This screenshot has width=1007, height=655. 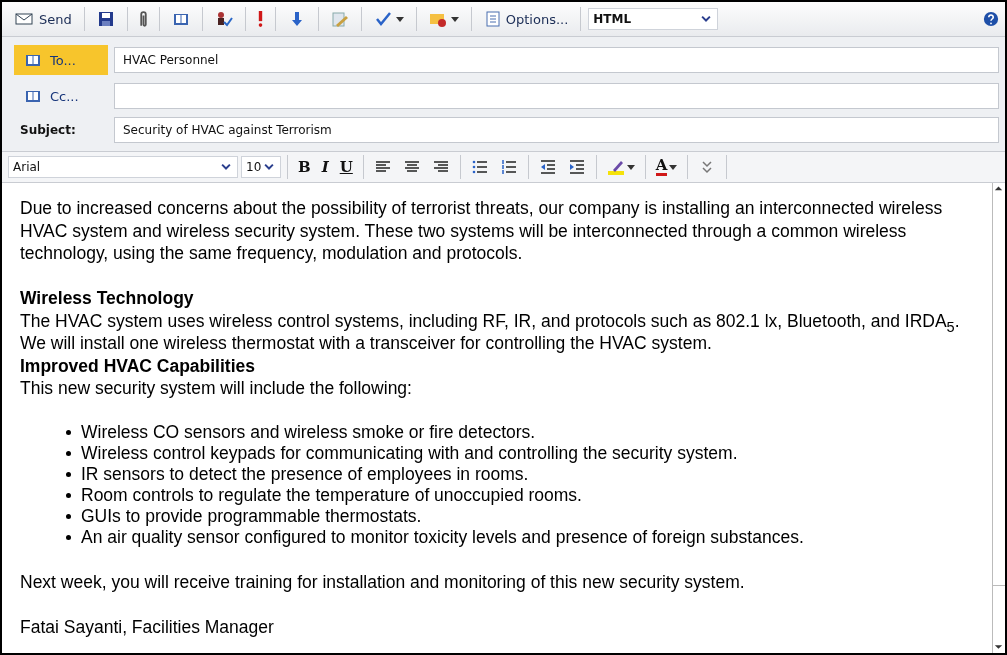 I want to click on numbered-list-icon, so click(x=508, y=167).